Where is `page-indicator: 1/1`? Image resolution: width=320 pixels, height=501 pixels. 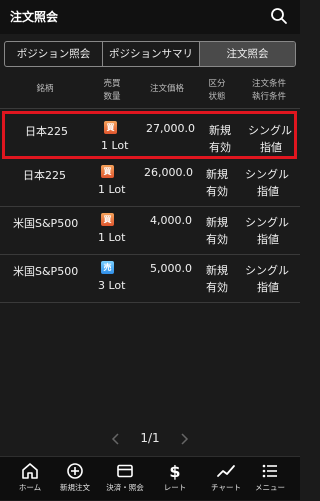
page-indicator: 1/1 is located at coordinates (150, 438).